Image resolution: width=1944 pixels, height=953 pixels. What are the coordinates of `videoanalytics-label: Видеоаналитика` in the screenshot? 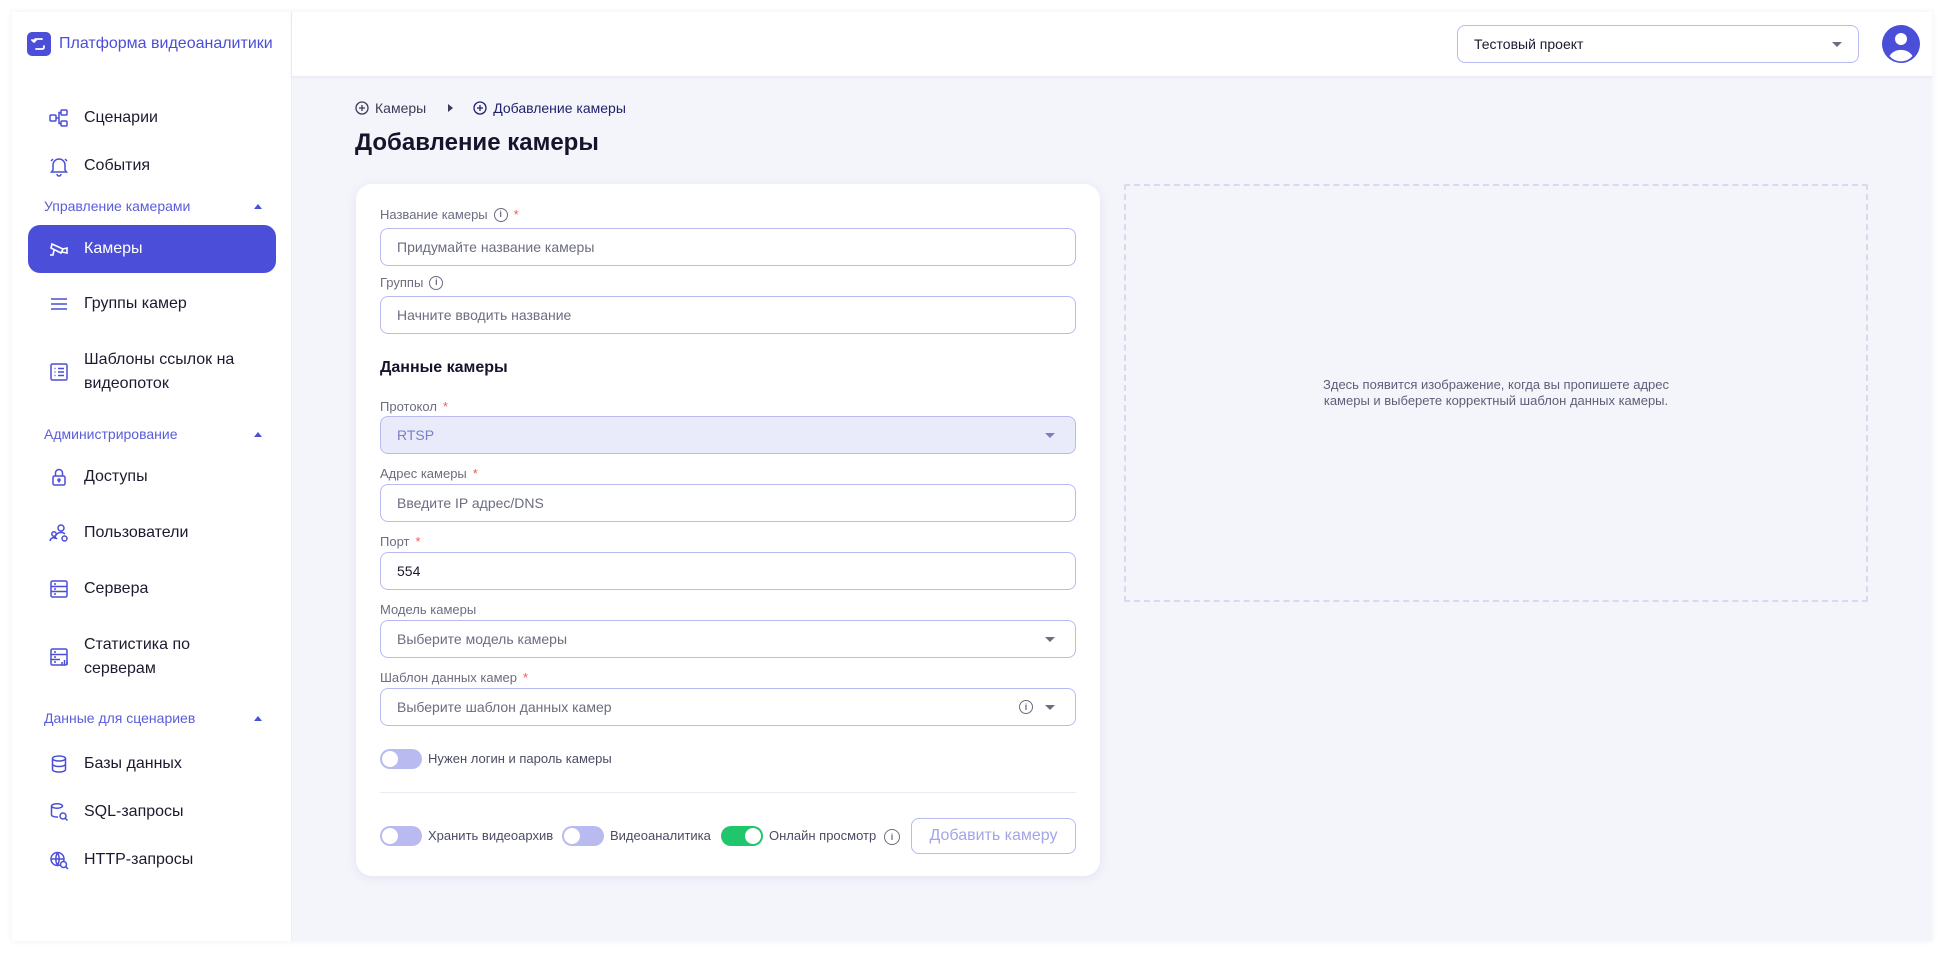 It's located at (660, 835).